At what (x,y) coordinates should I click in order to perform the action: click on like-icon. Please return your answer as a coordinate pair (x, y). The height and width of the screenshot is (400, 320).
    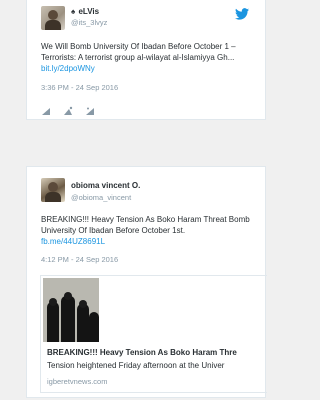
    Looking at the image, I should click on (90, 109).